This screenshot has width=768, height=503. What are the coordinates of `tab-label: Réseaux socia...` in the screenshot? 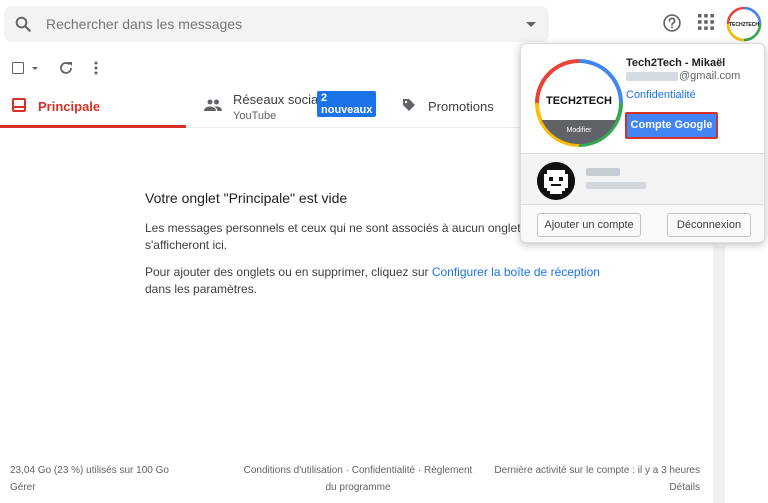 It's located at (281, 99).